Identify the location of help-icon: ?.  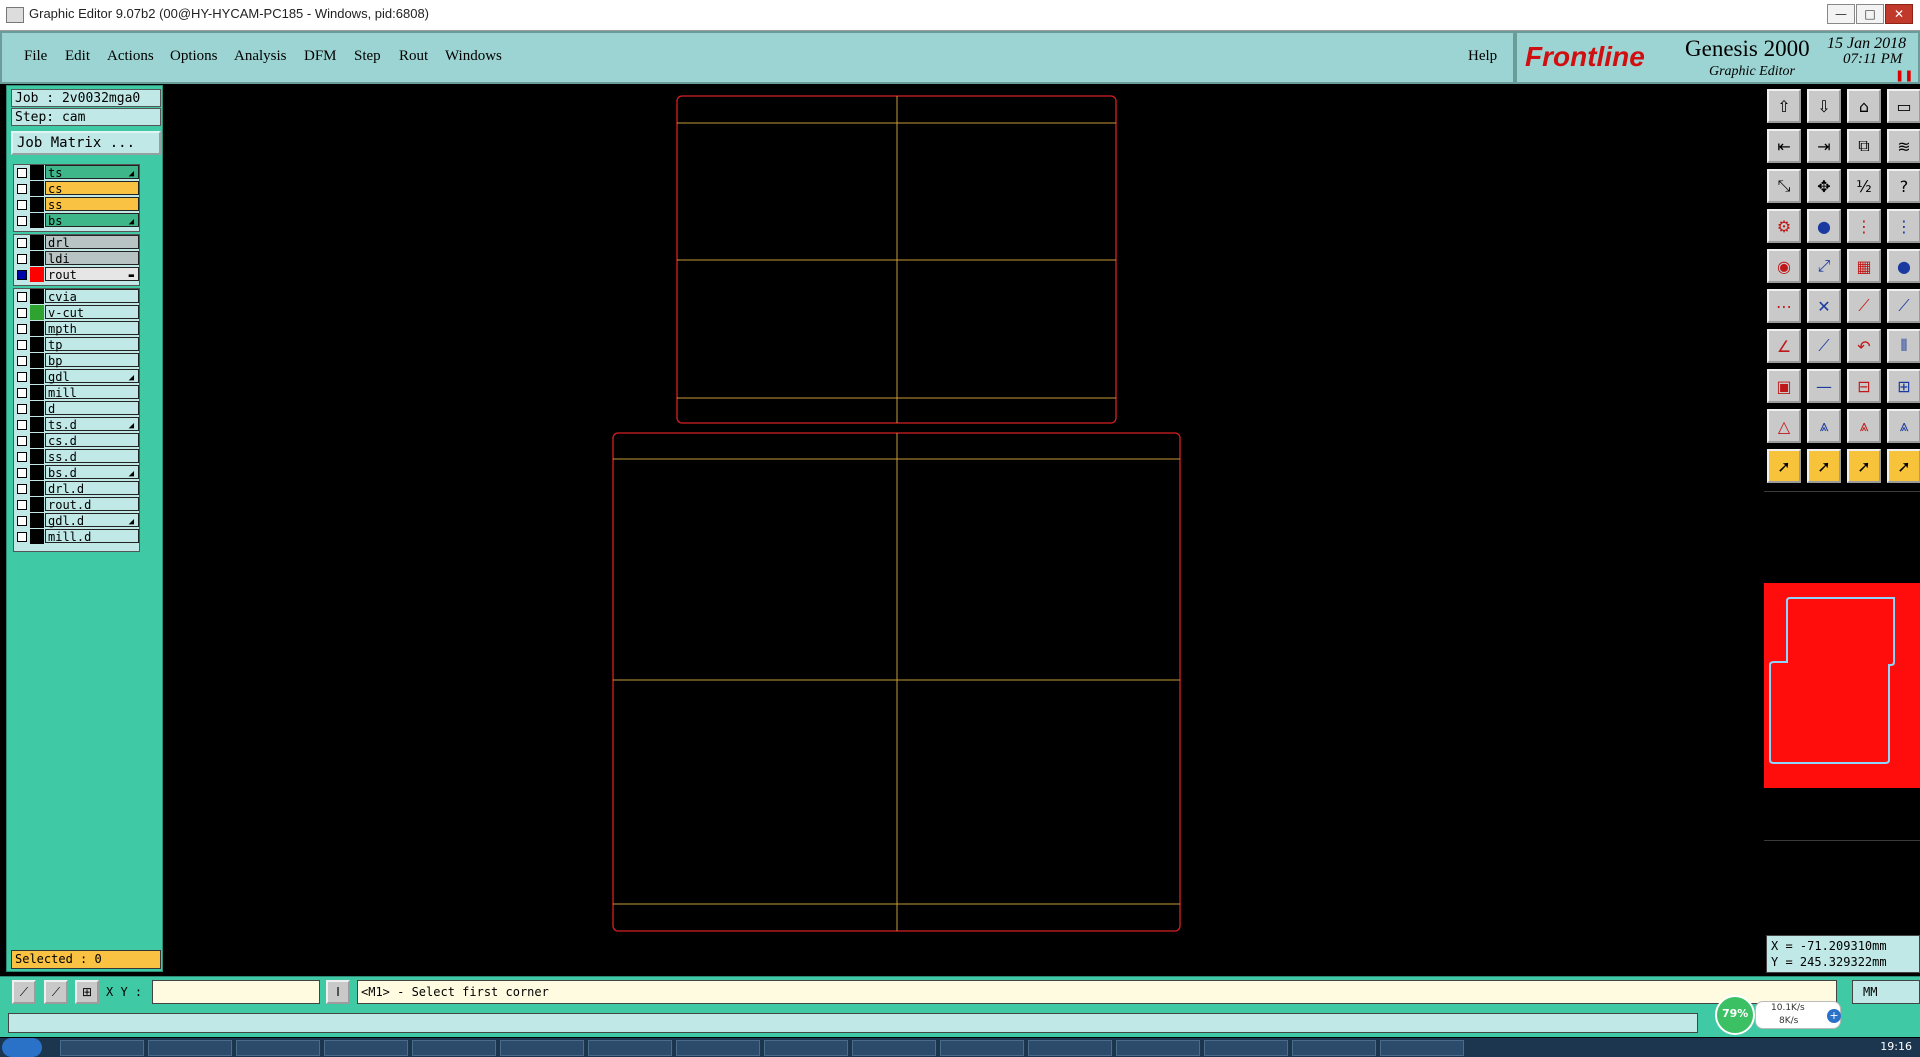
(1903, 186).